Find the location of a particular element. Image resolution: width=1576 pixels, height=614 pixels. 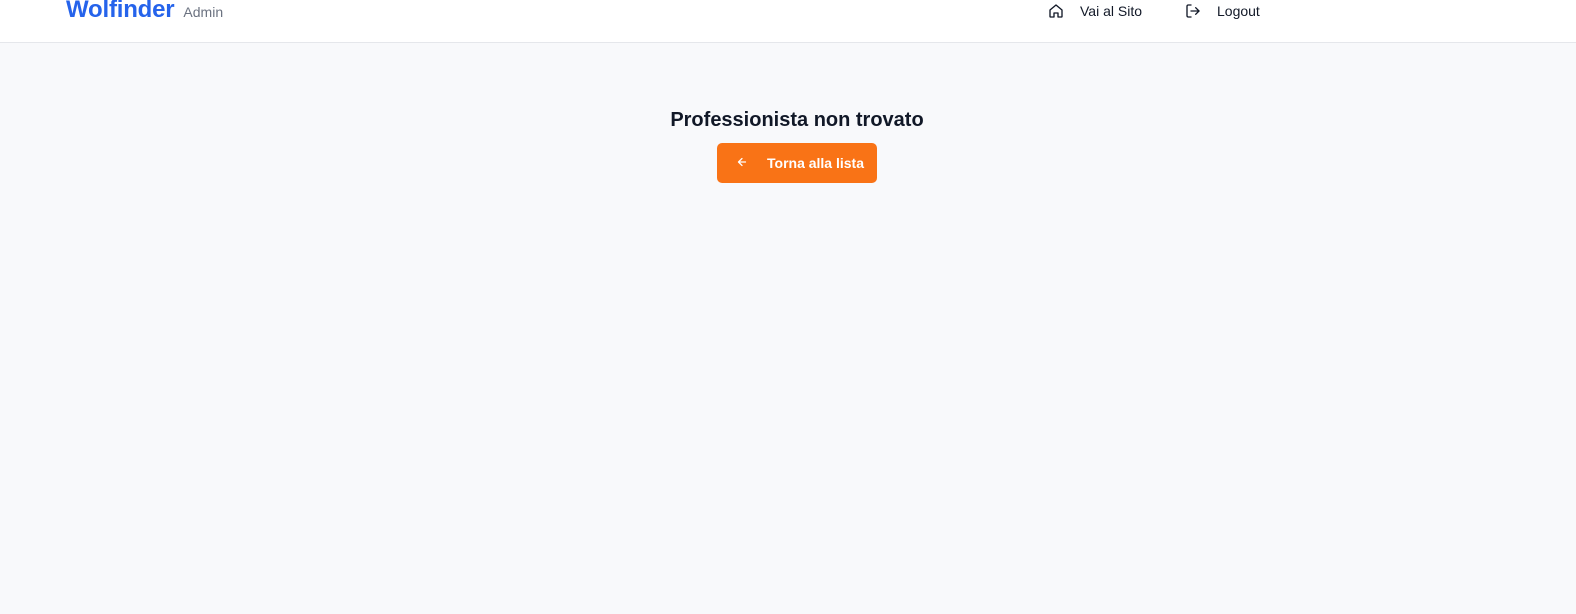

home-icon is located at coordinates (1056, 11).